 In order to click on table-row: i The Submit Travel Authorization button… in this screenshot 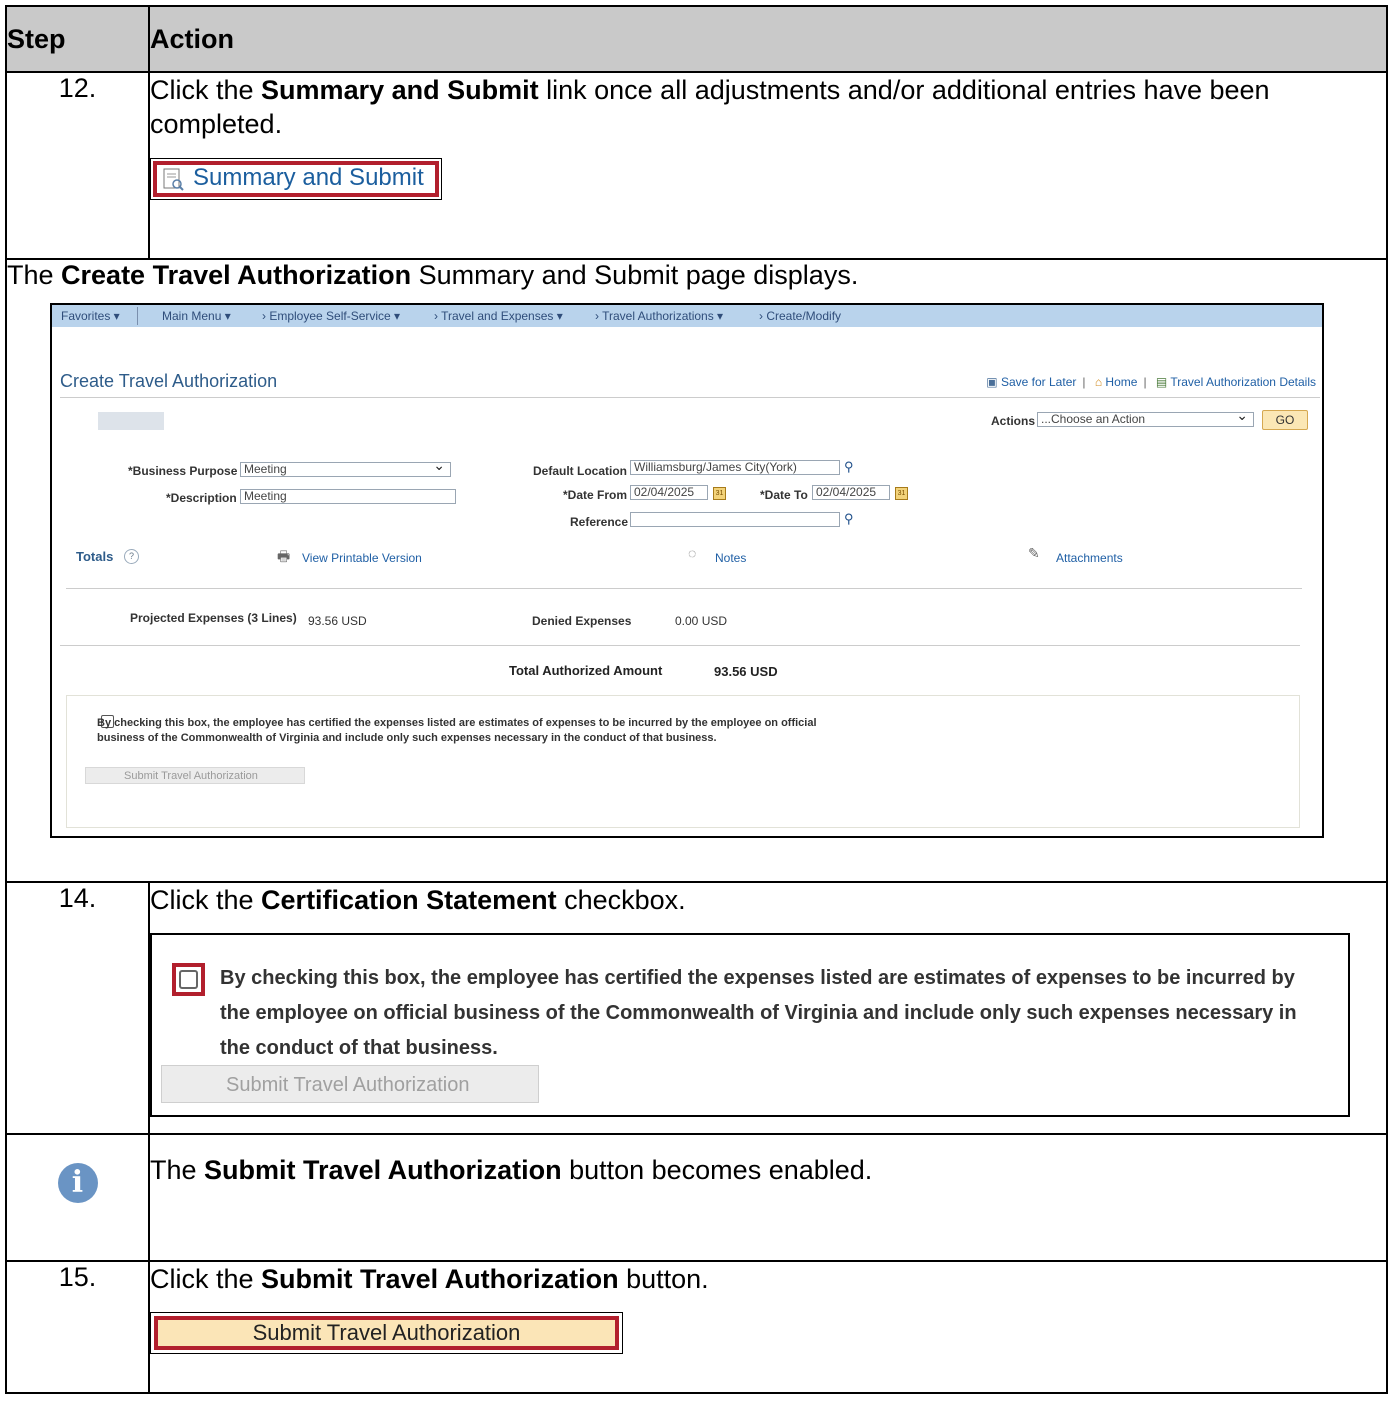, I will do `click(696, 1197)`.